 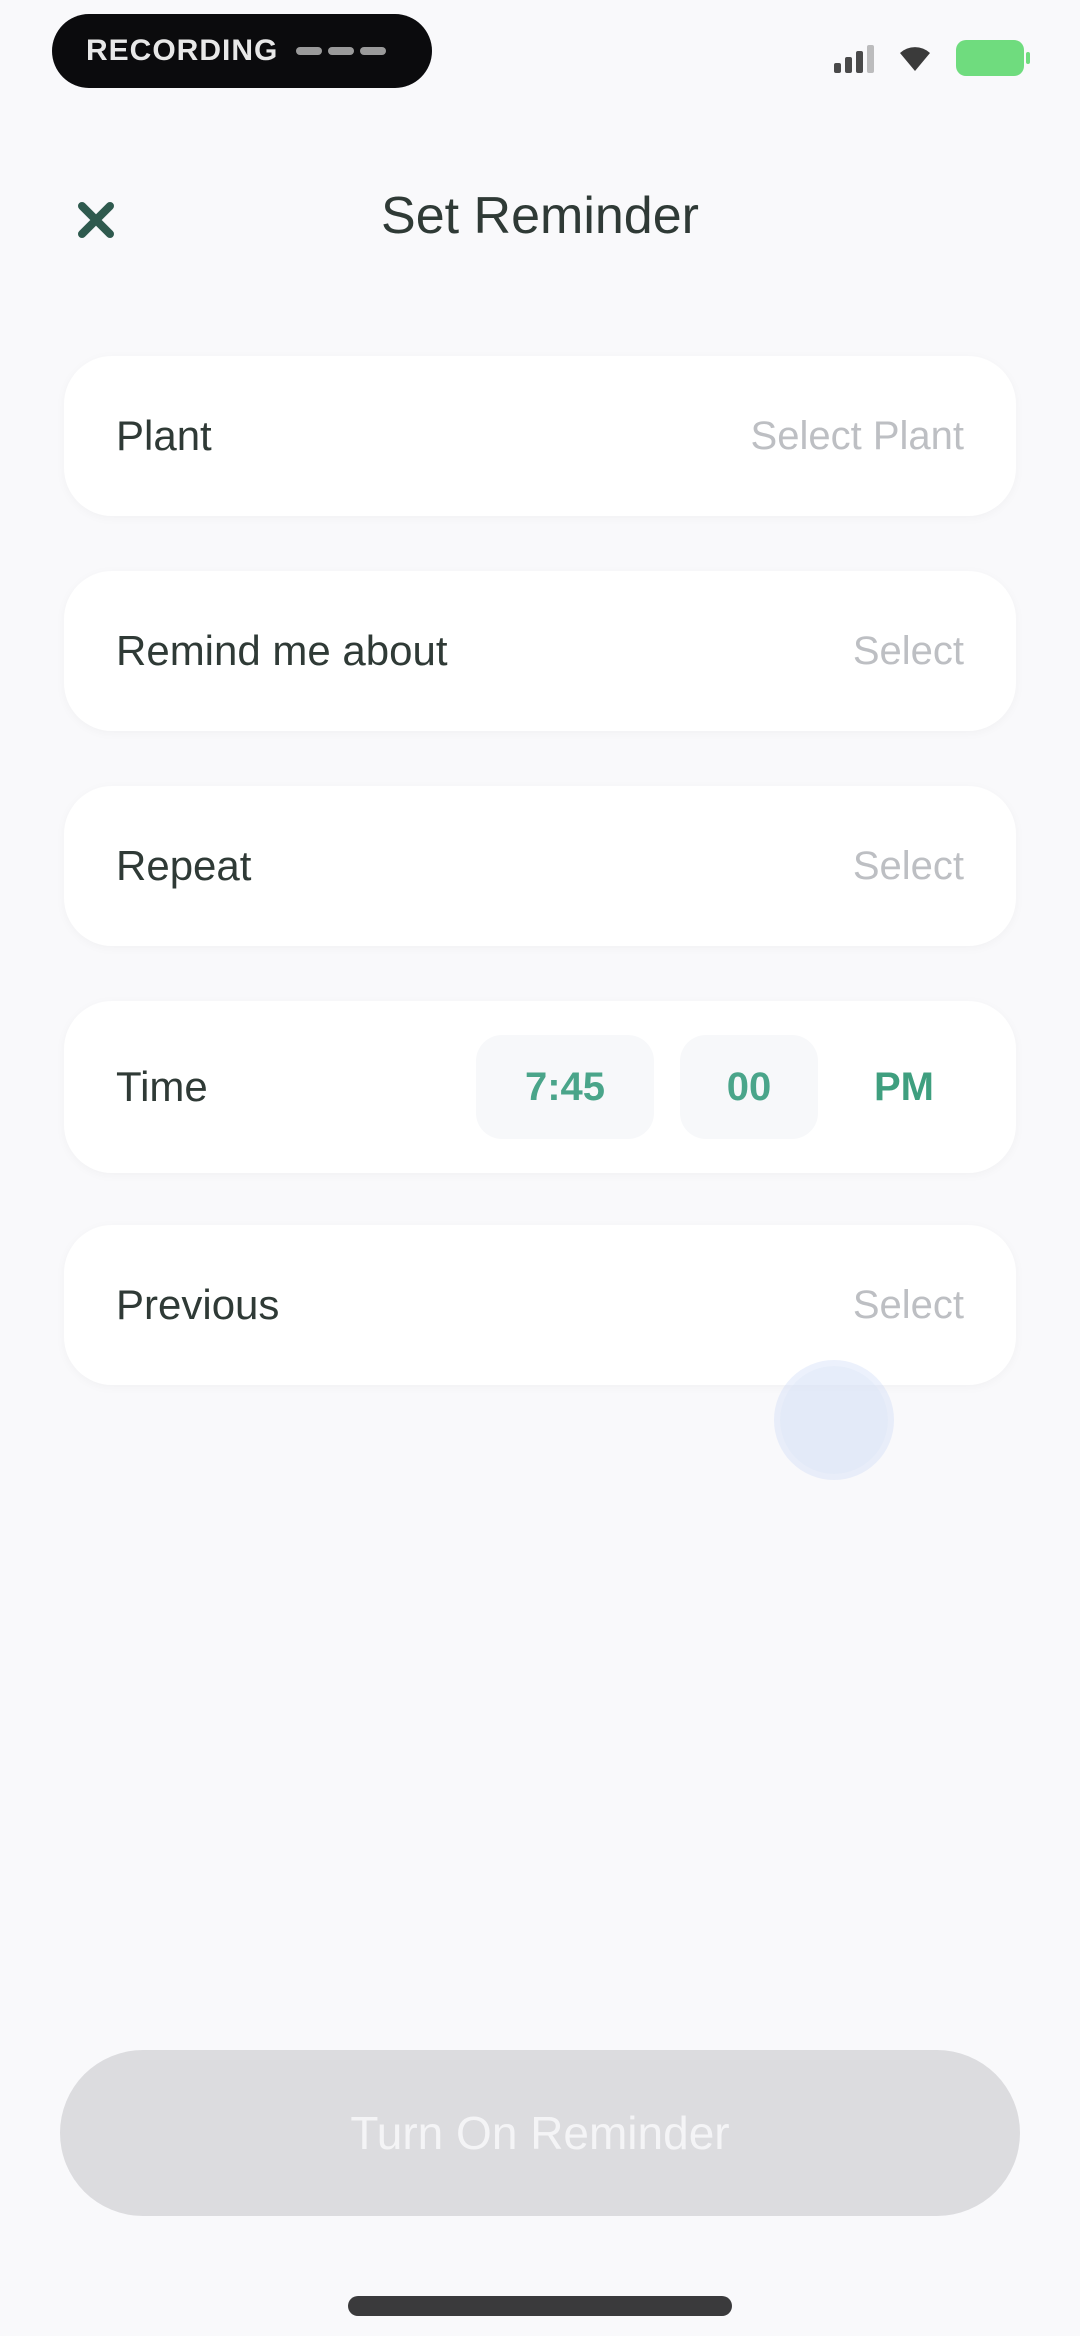 What do you see at coordinates (749, 1087) in the screenshot?
I see `minute-picker: 00` at bounding box center [749, 1087].